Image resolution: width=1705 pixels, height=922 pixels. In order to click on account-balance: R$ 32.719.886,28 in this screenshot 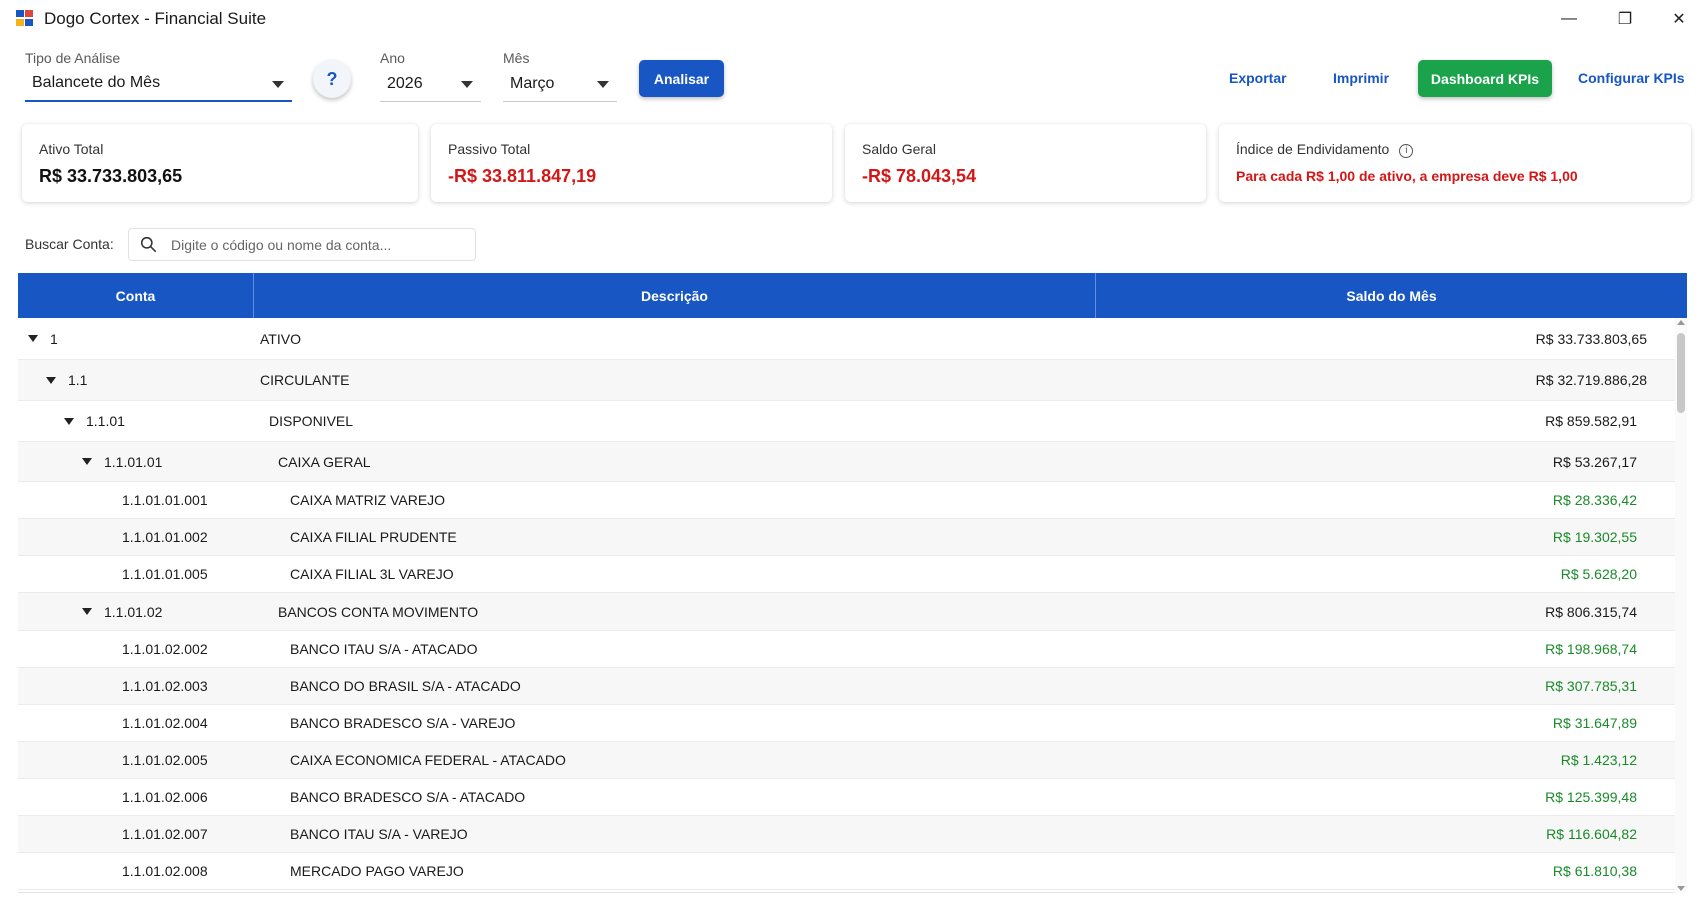, I will do `click(1591, 380)`.